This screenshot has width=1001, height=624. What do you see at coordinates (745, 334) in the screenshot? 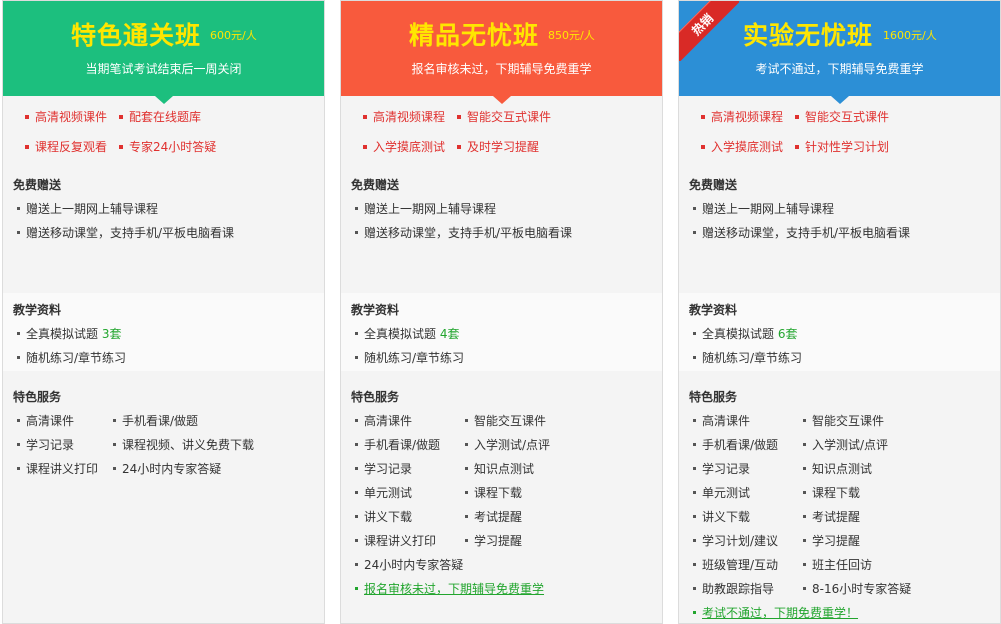
I see `list-item: 全真模拟试题 6套` at bounding box center [745, 334].